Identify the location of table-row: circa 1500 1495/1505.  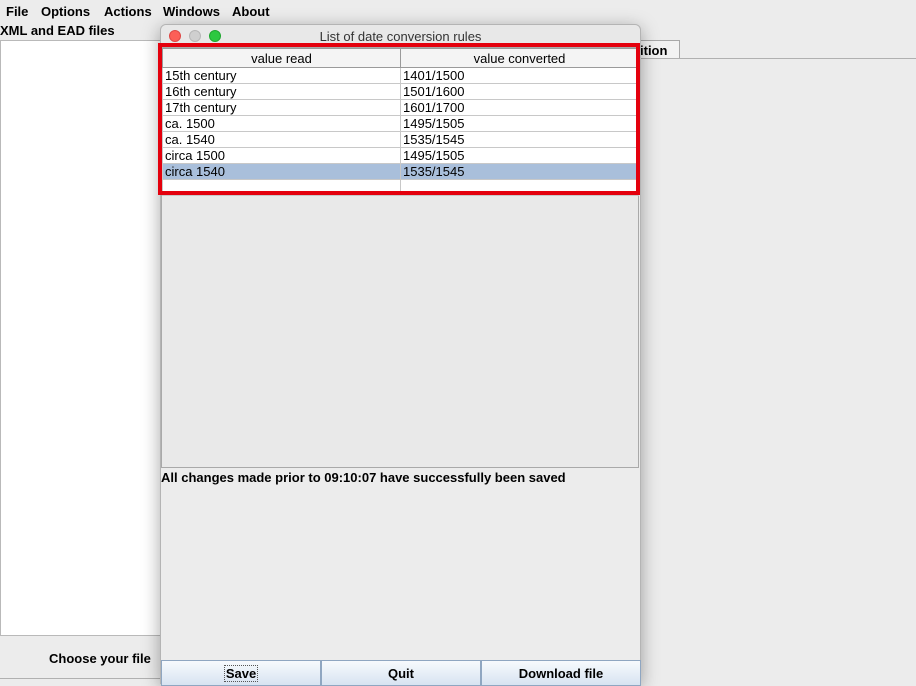
(400, 155).